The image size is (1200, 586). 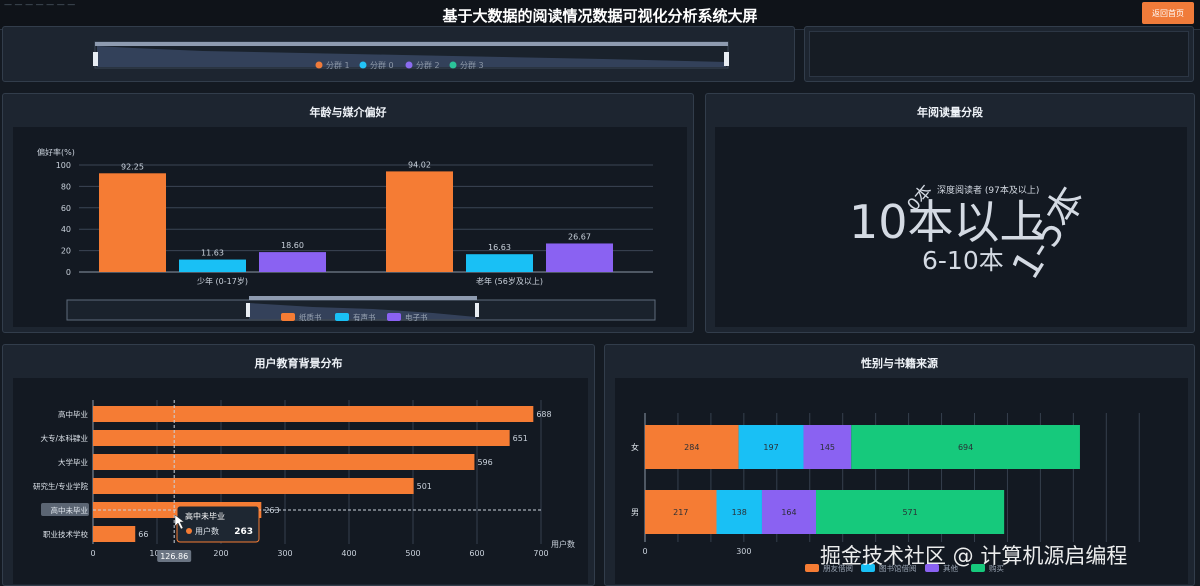 What do you see at coordinates (363, 298) in the screenshot?
I see `zoom-slider-bar` at bounding box center [363, 298].